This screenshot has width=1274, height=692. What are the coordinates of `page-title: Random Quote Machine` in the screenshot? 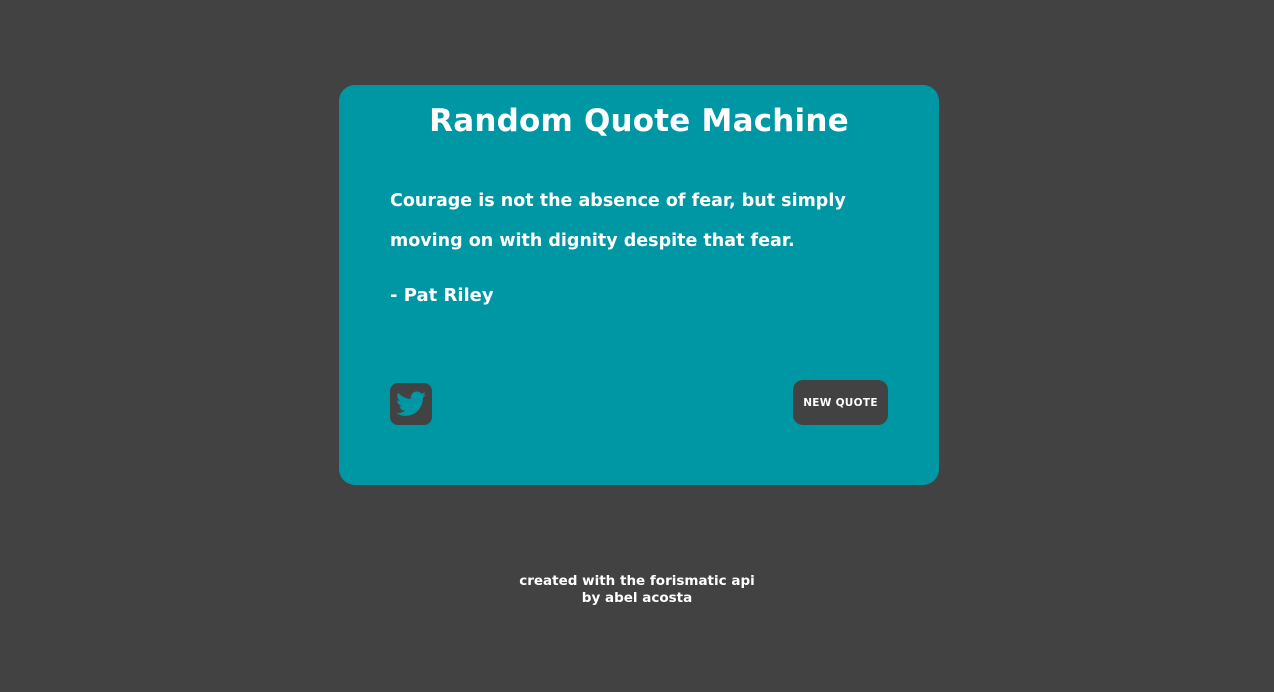 It's located at (639, 121).